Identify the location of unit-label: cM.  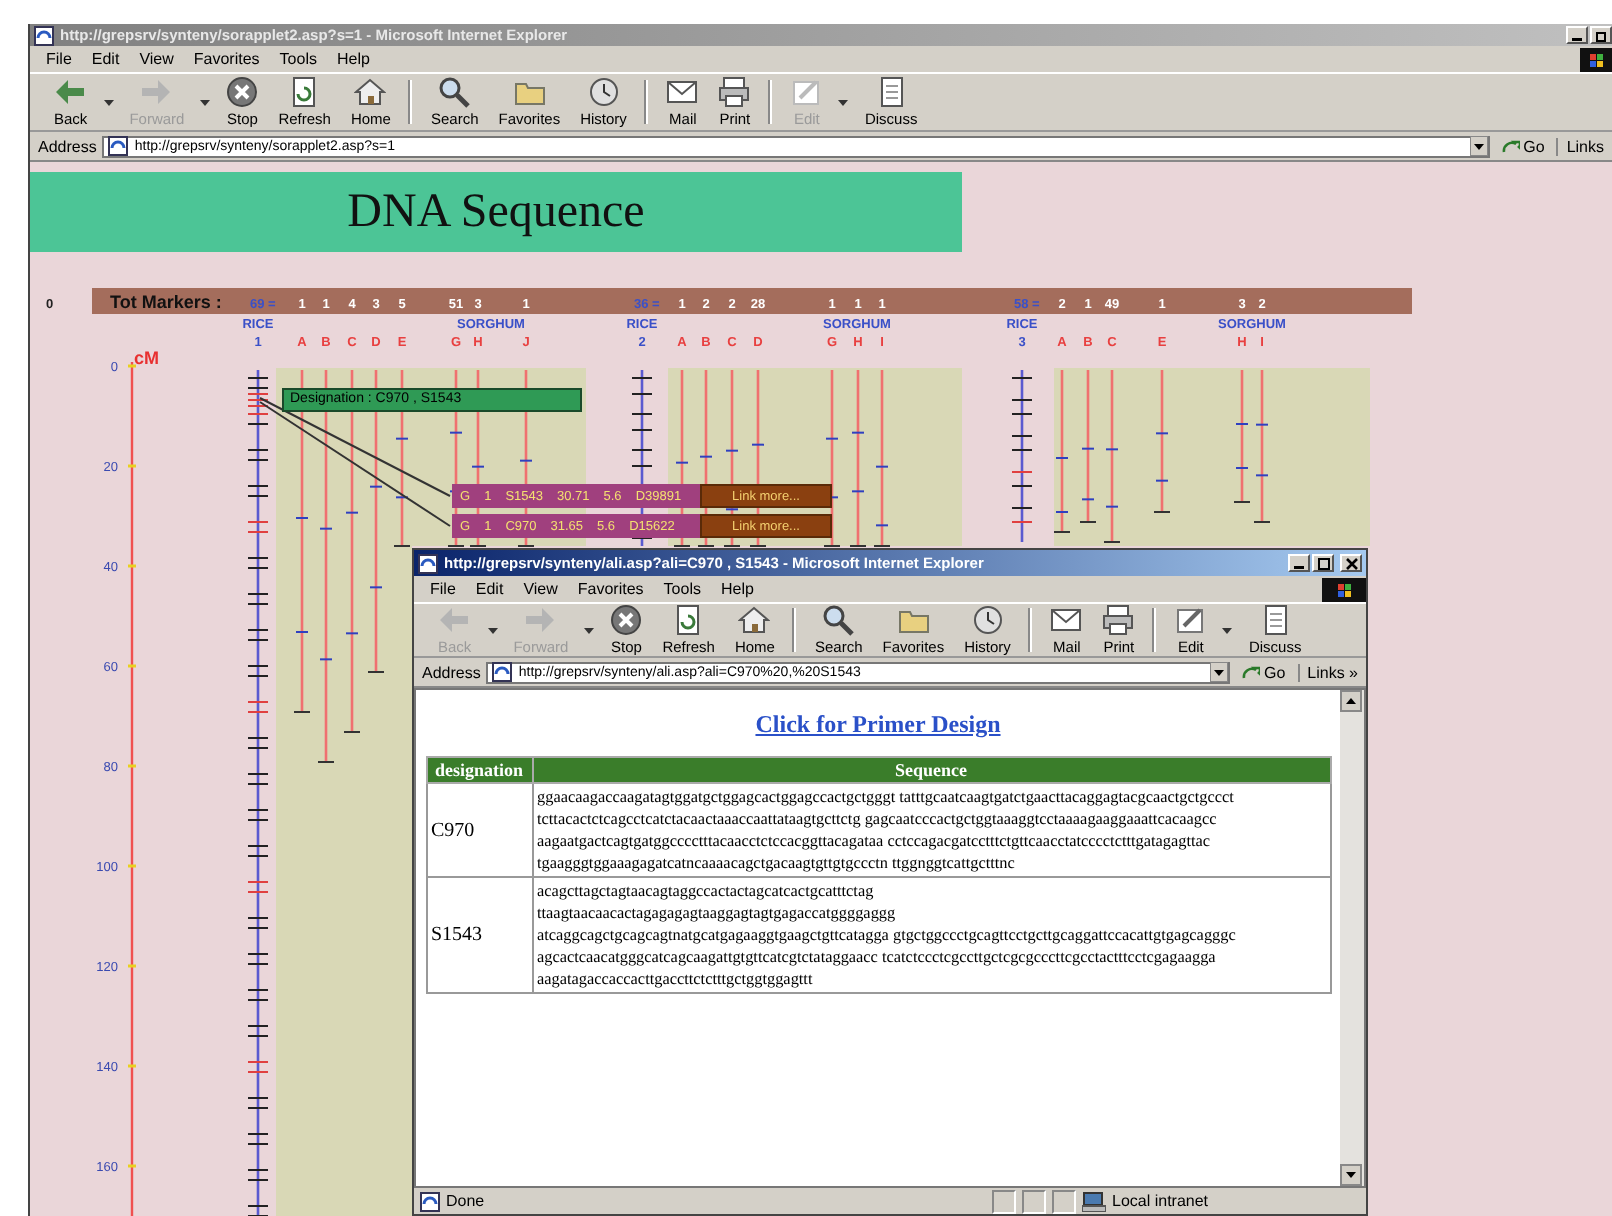
(147, 358).